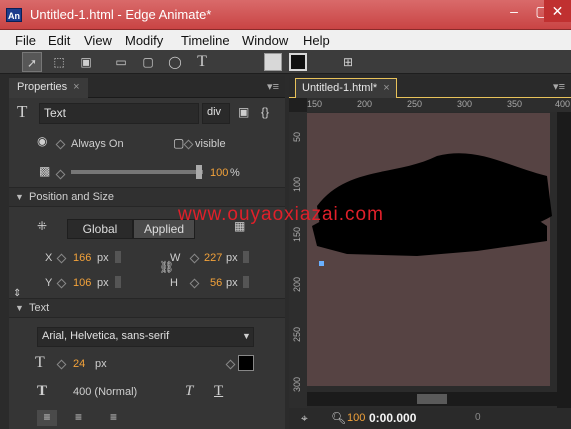 Image resolution: width=571 pixels, height=429 pixels. What do you see at coordinates (478, 417) in the screenshot?
I see `time-offset: 0` at bounding box center [478, 417].